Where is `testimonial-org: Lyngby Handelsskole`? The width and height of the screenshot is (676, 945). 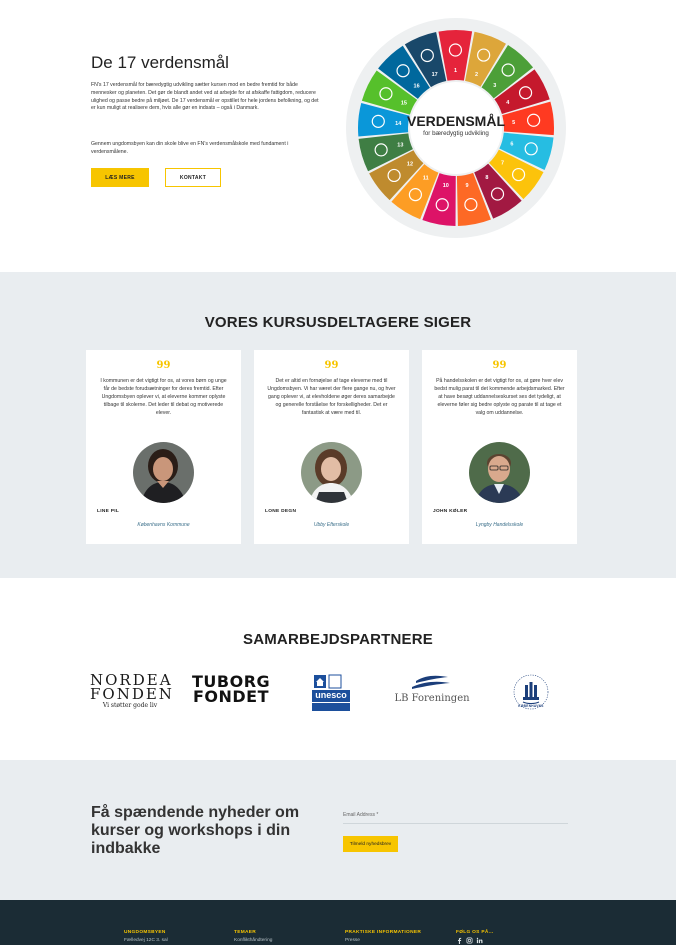 testimonial-org: Lyngby Handelsskole is located at coordinates (499, 525).